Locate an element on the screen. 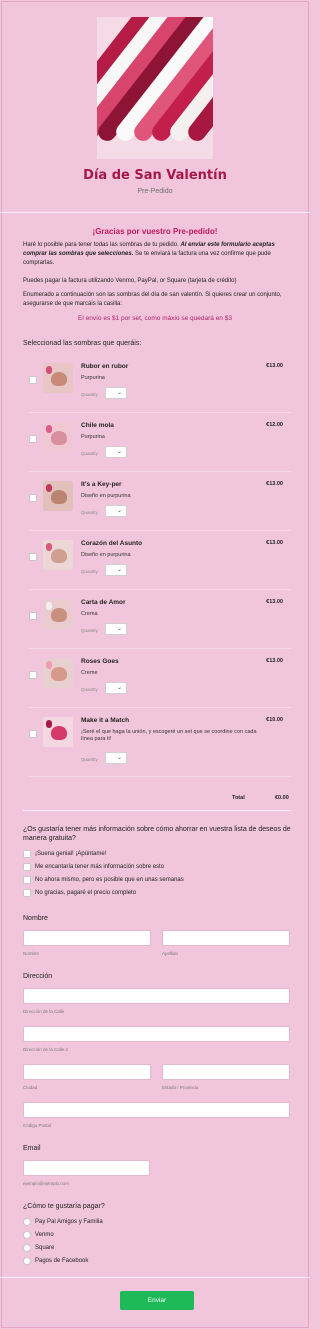 This screenshot has height=1329, width=320. email-input is located at coordinates (86, 1168).